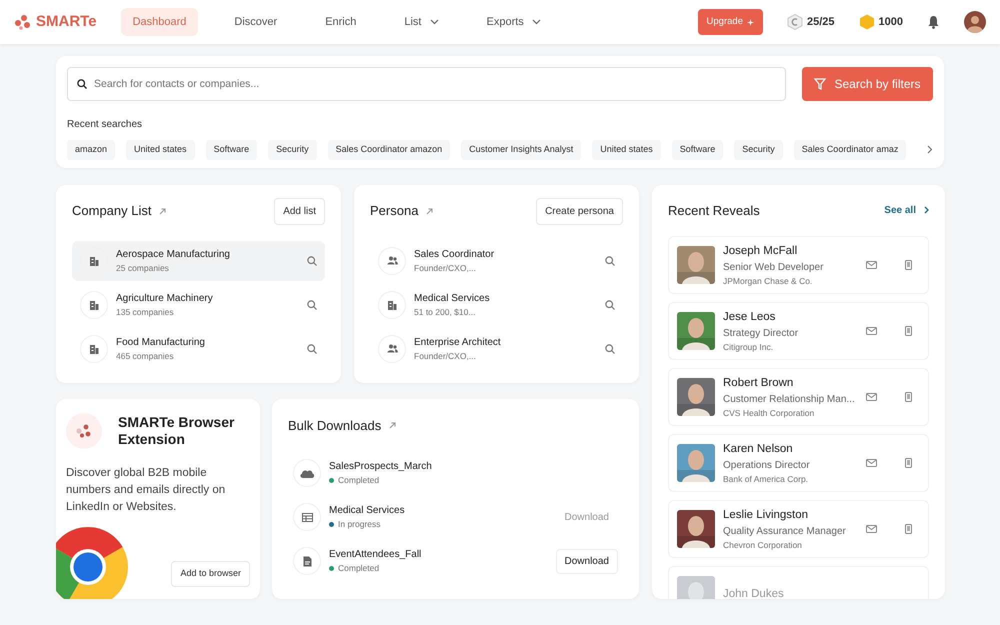  I want to click on bell-icon, so click(933, 22).